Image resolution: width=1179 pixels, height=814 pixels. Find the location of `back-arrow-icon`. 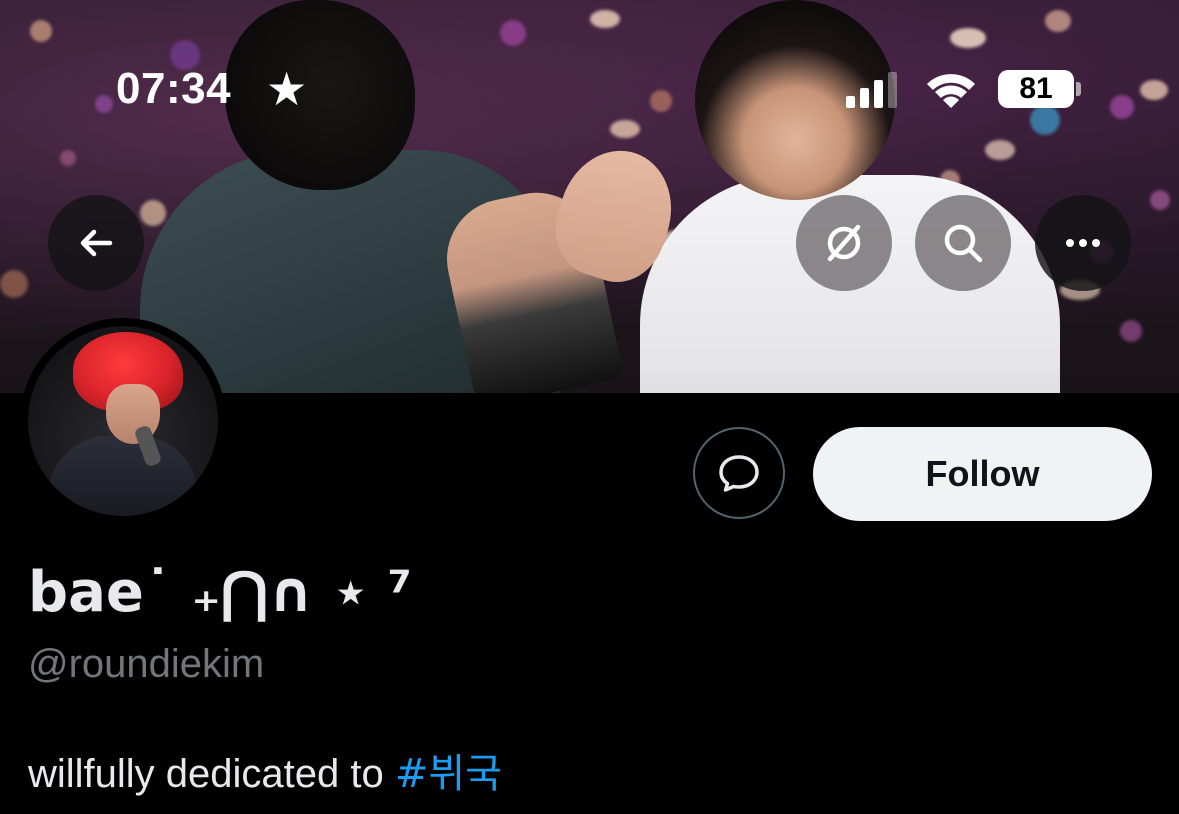

back-arrow-icon is located at coordinates (96, 243).